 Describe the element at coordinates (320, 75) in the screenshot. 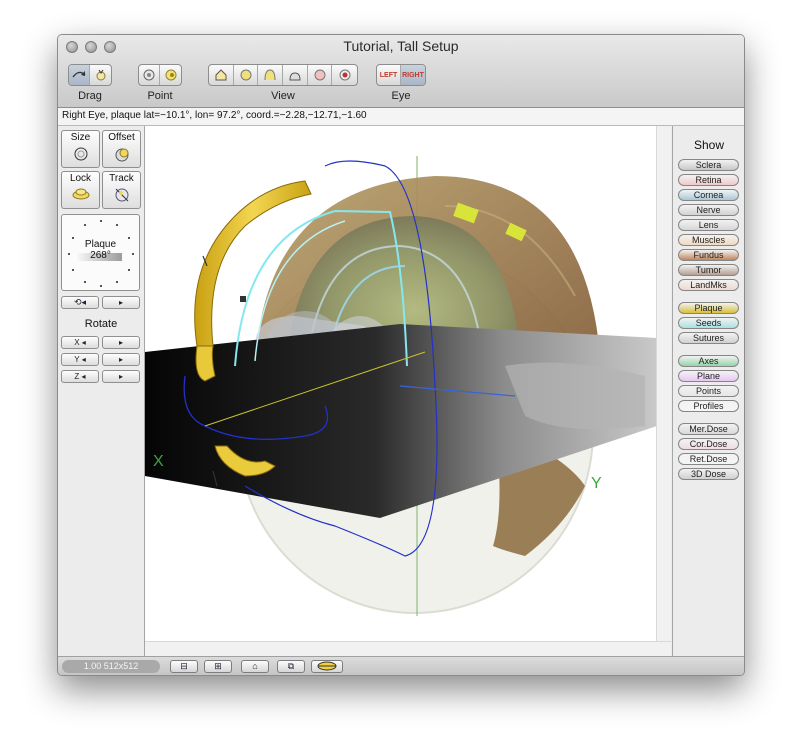

I see `view-eye-pink-icon` at that location.